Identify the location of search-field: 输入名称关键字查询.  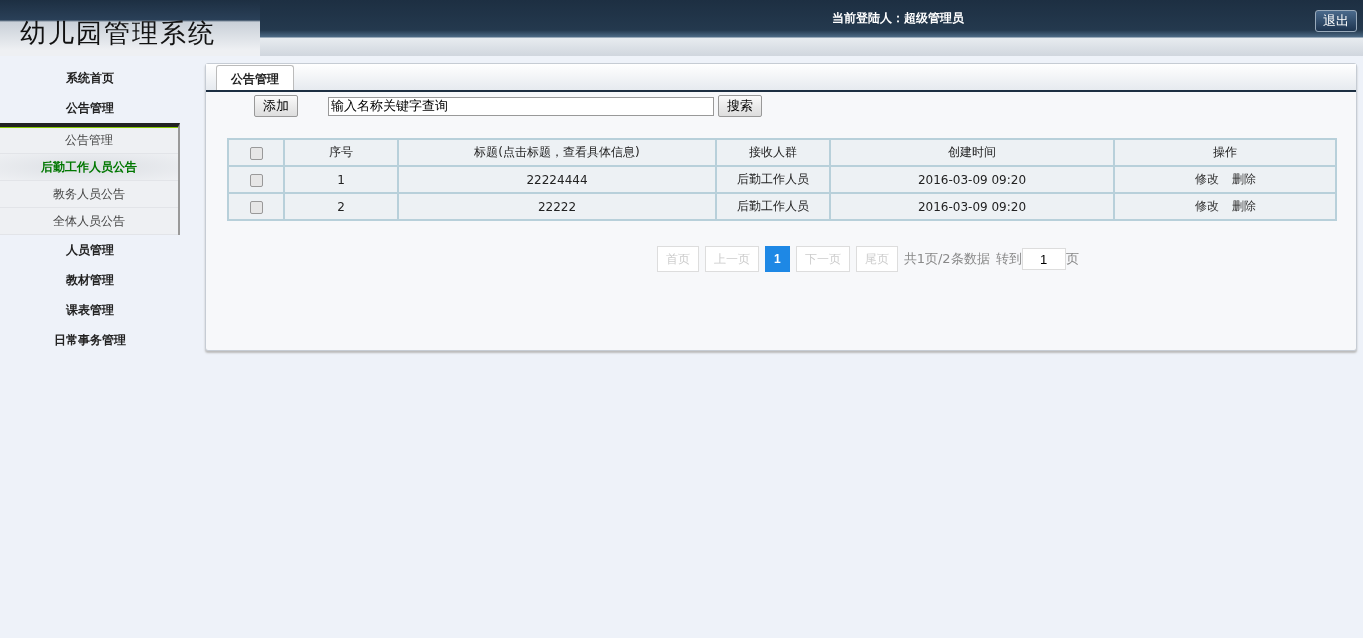
(521, 106).